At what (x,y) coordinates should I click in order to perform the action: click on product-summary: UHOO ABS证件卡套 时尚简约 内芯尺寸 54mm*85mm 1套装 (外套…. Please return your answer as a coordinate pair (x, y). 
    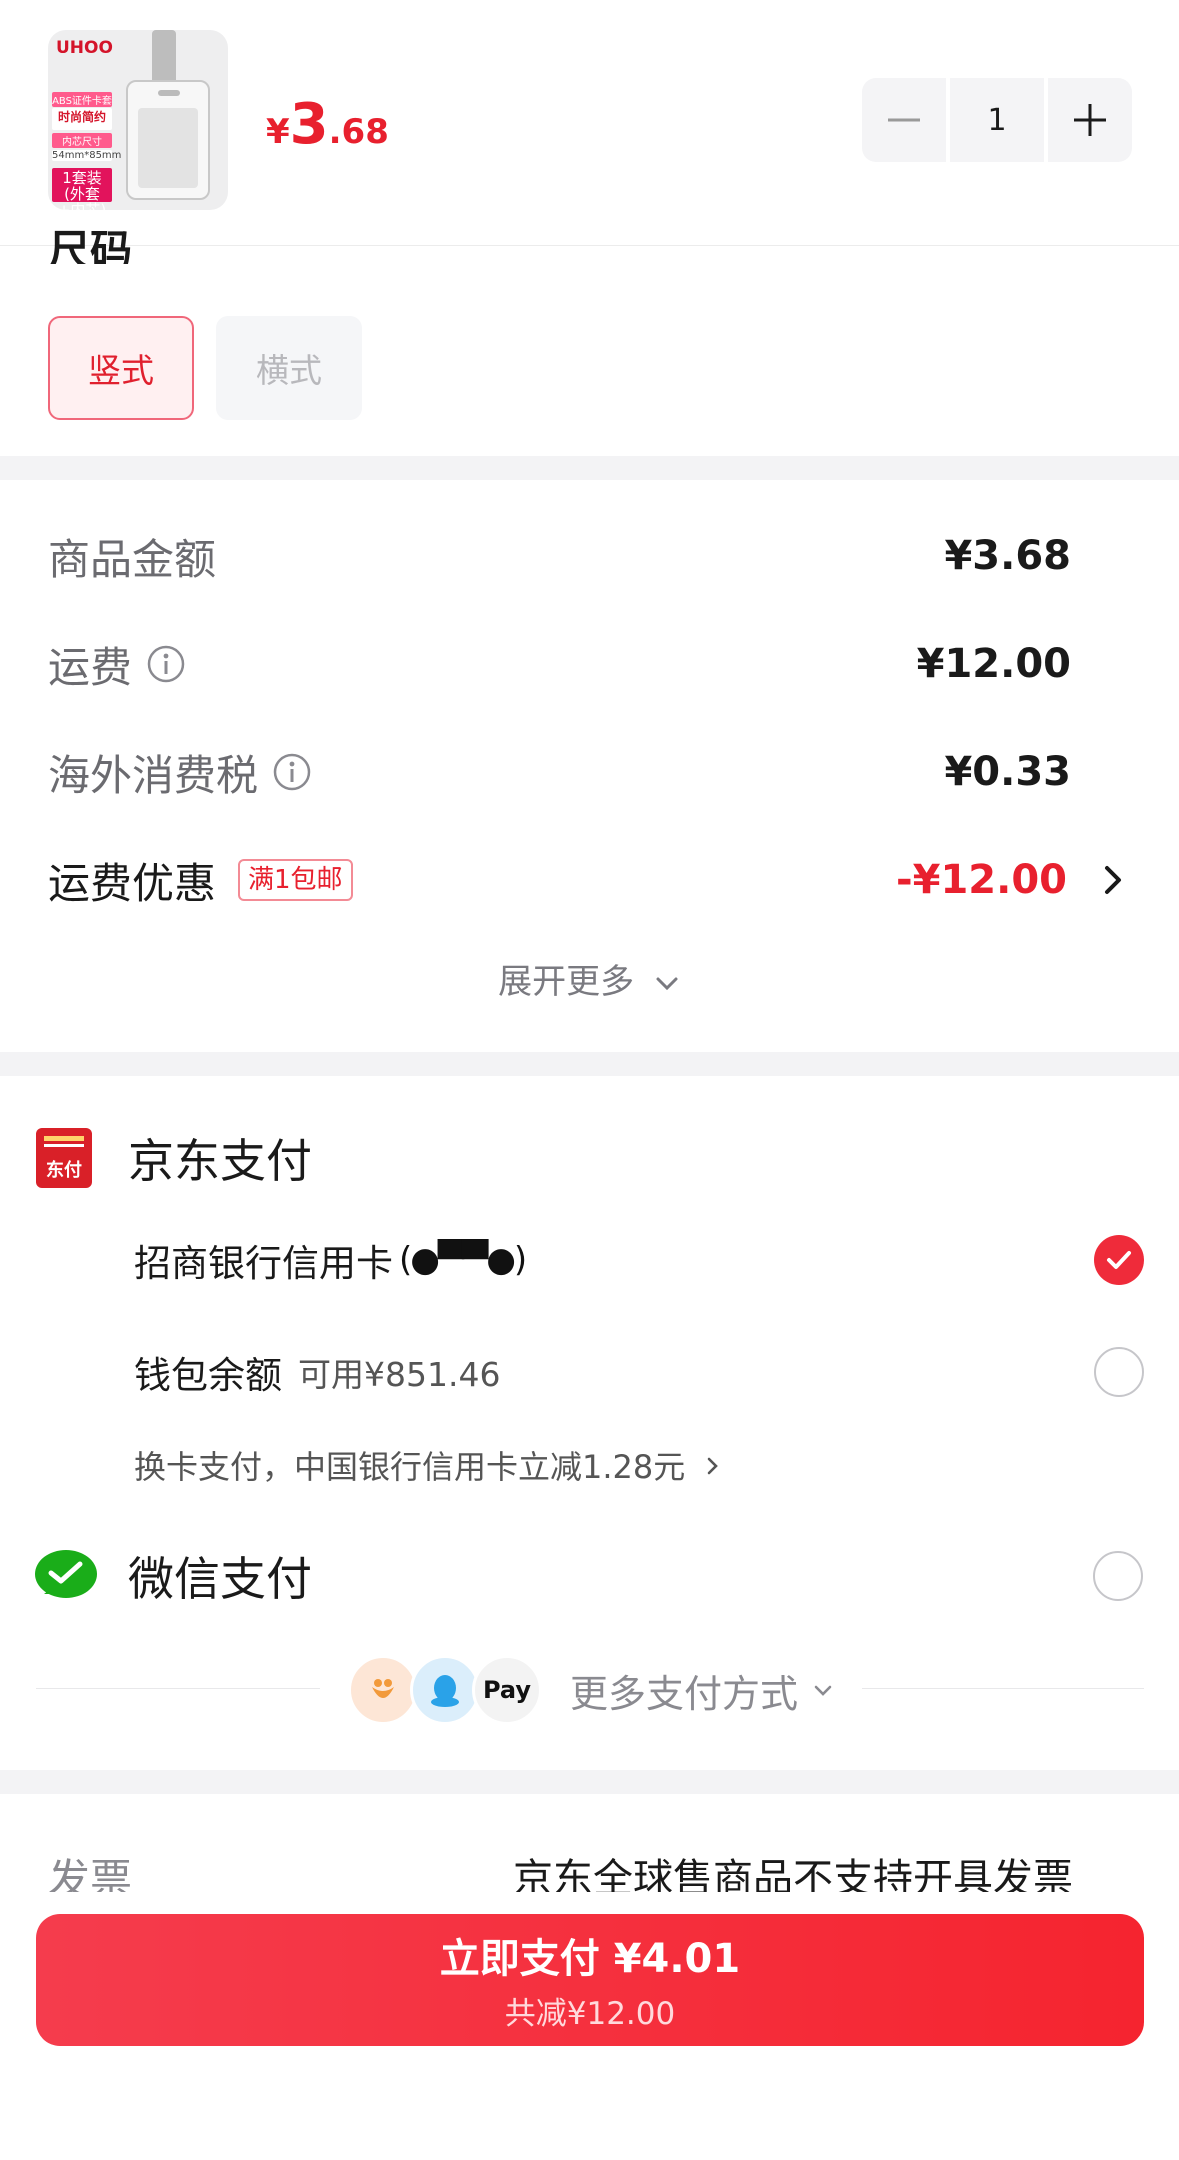
    Looking at the image, I should click on (589, 123).